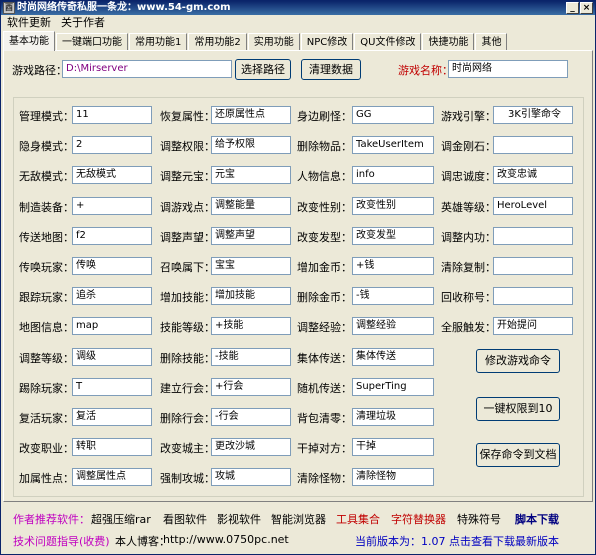 The height and width of the screenshot is (555, 596). Describe the element at coordinates (251, 357) in the screenshot. I see `field-input: -技能` at that location.